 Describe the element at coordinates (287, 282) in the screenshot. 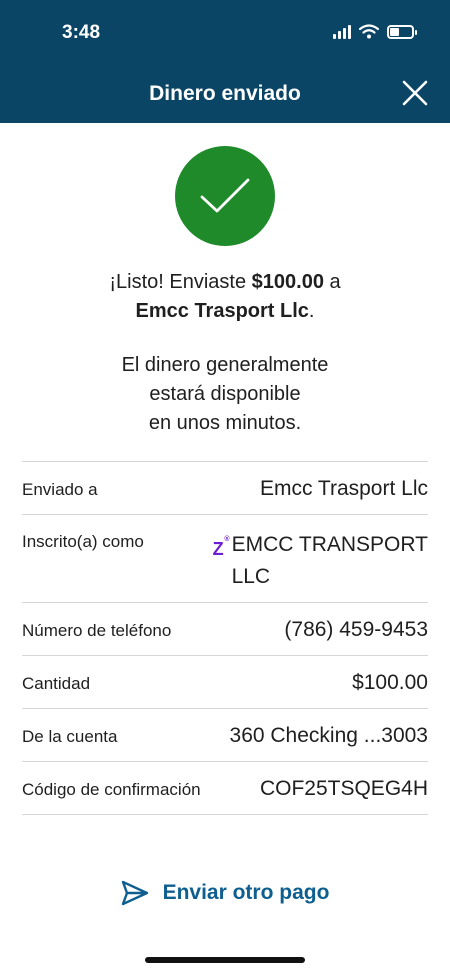

I see `sent-amount: $100.00` at that location.